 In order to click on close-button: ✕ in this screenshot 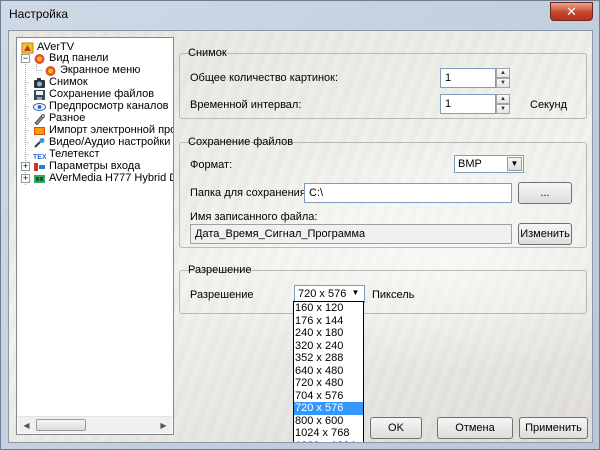, I will do `click(571, 11)`.